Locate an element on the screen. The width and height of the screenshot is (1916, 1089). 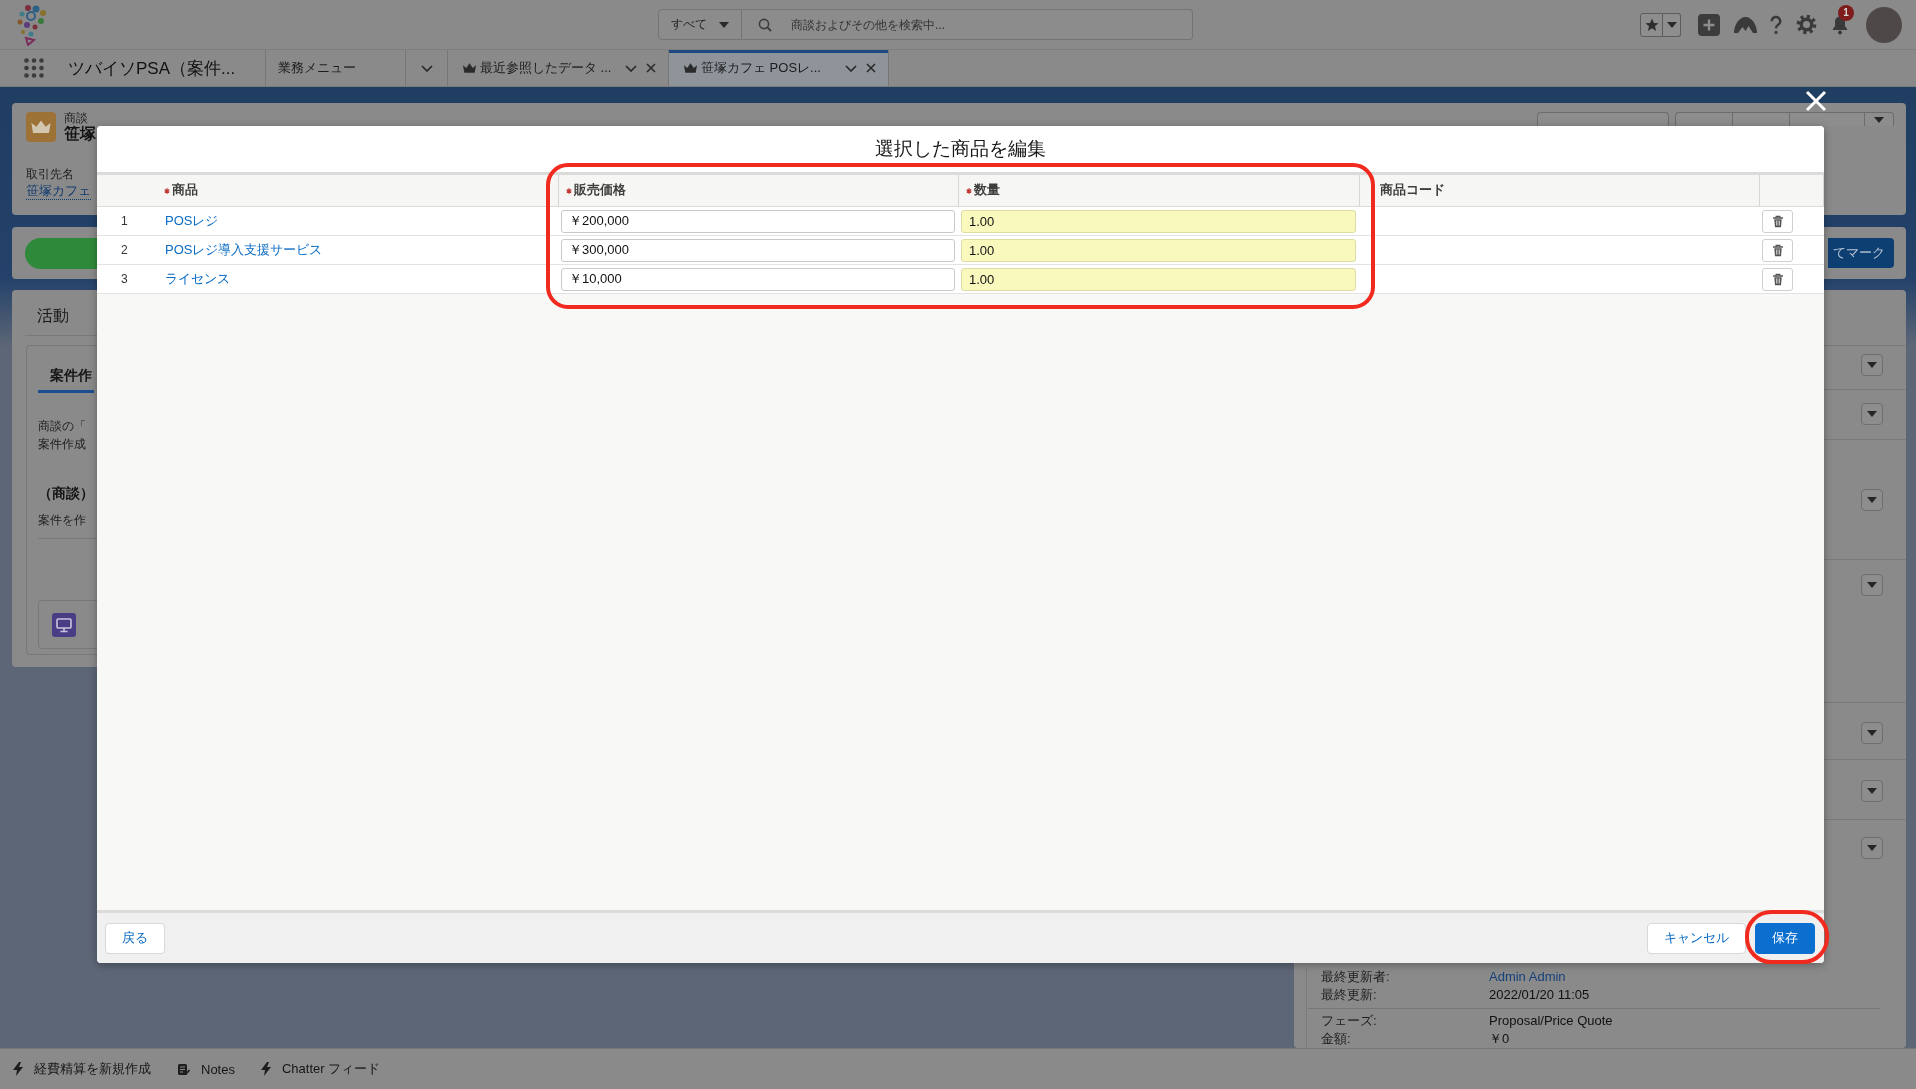
search-scope-dropdown: すべて is located at coordinates (700, 24).